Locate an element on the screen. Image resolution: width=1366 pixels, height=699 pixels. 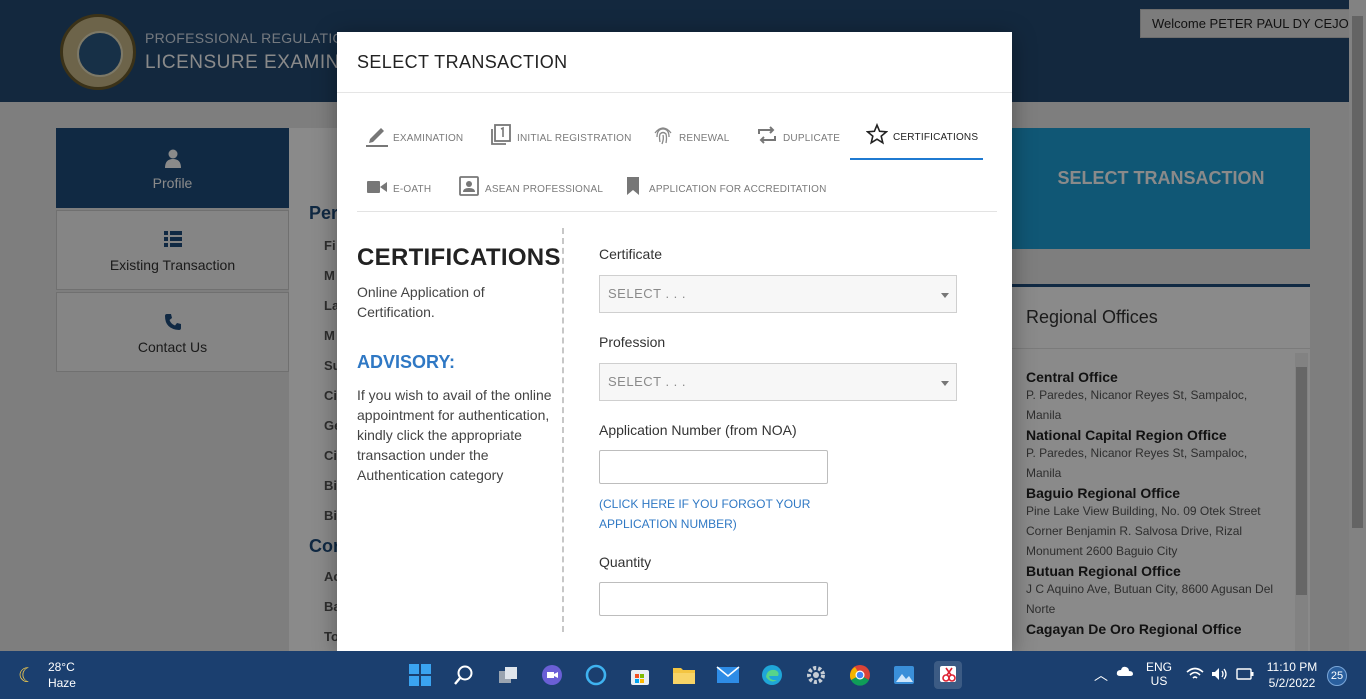
tab-asean-professional: ASEAN PROFESSIONAL is located at coordinates (530, 189).